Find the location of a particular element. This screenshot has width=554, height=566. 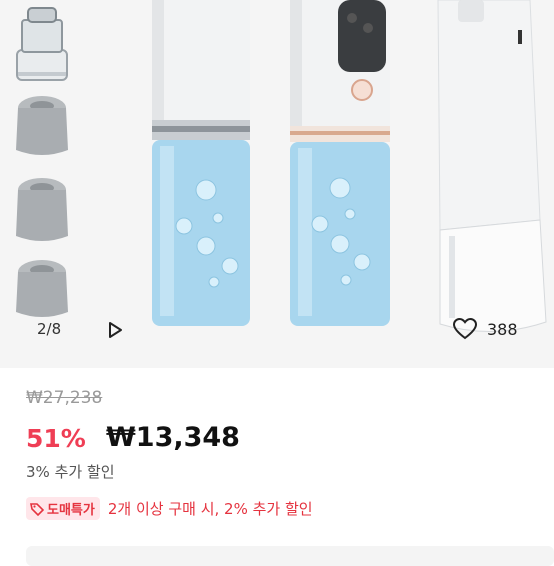

original-price: ₩27,238 is located at coordinates (64, 398).